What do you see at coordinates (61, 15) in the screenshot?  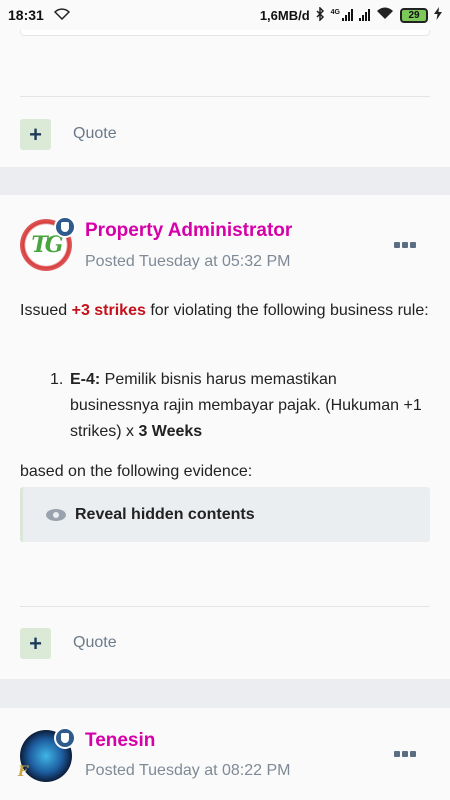 I see `wifi-icon` at bounding box center [61, 15].